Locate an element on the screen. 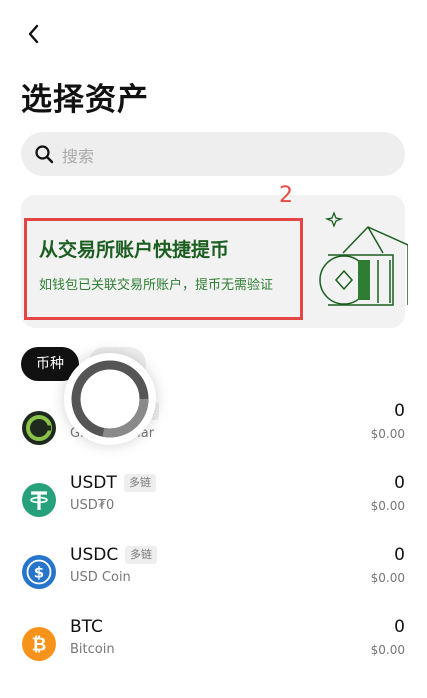  asset-name: Bitcoin is located at coordinates (92, 649).